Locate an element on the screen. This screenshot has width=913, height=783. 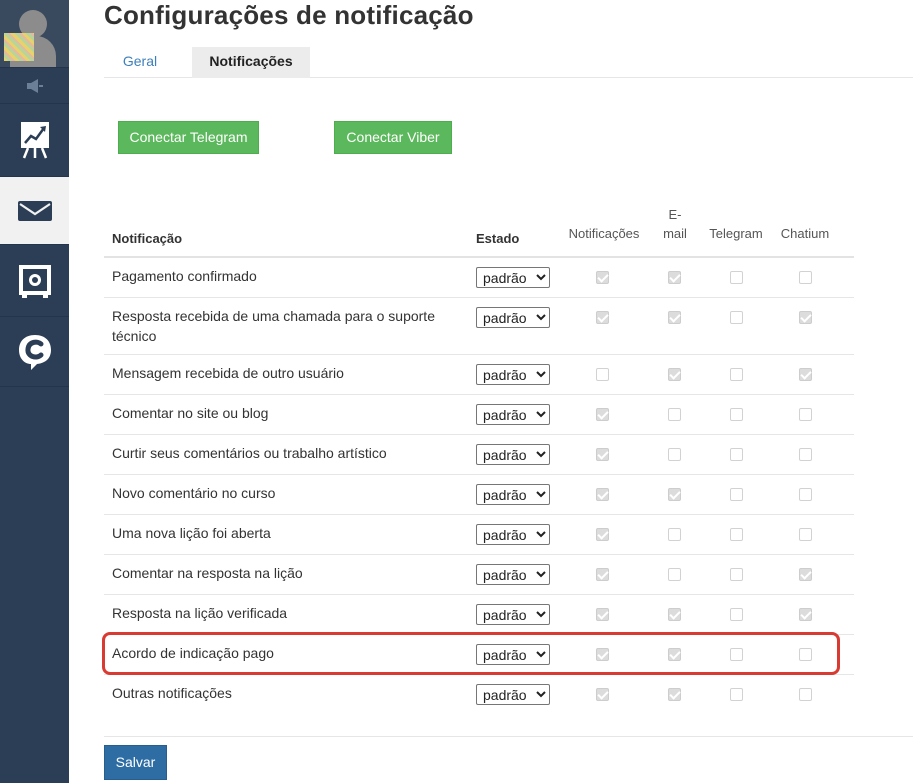
notification-label: Uma nova lição foi aberta is located at coordinates (191, 533).